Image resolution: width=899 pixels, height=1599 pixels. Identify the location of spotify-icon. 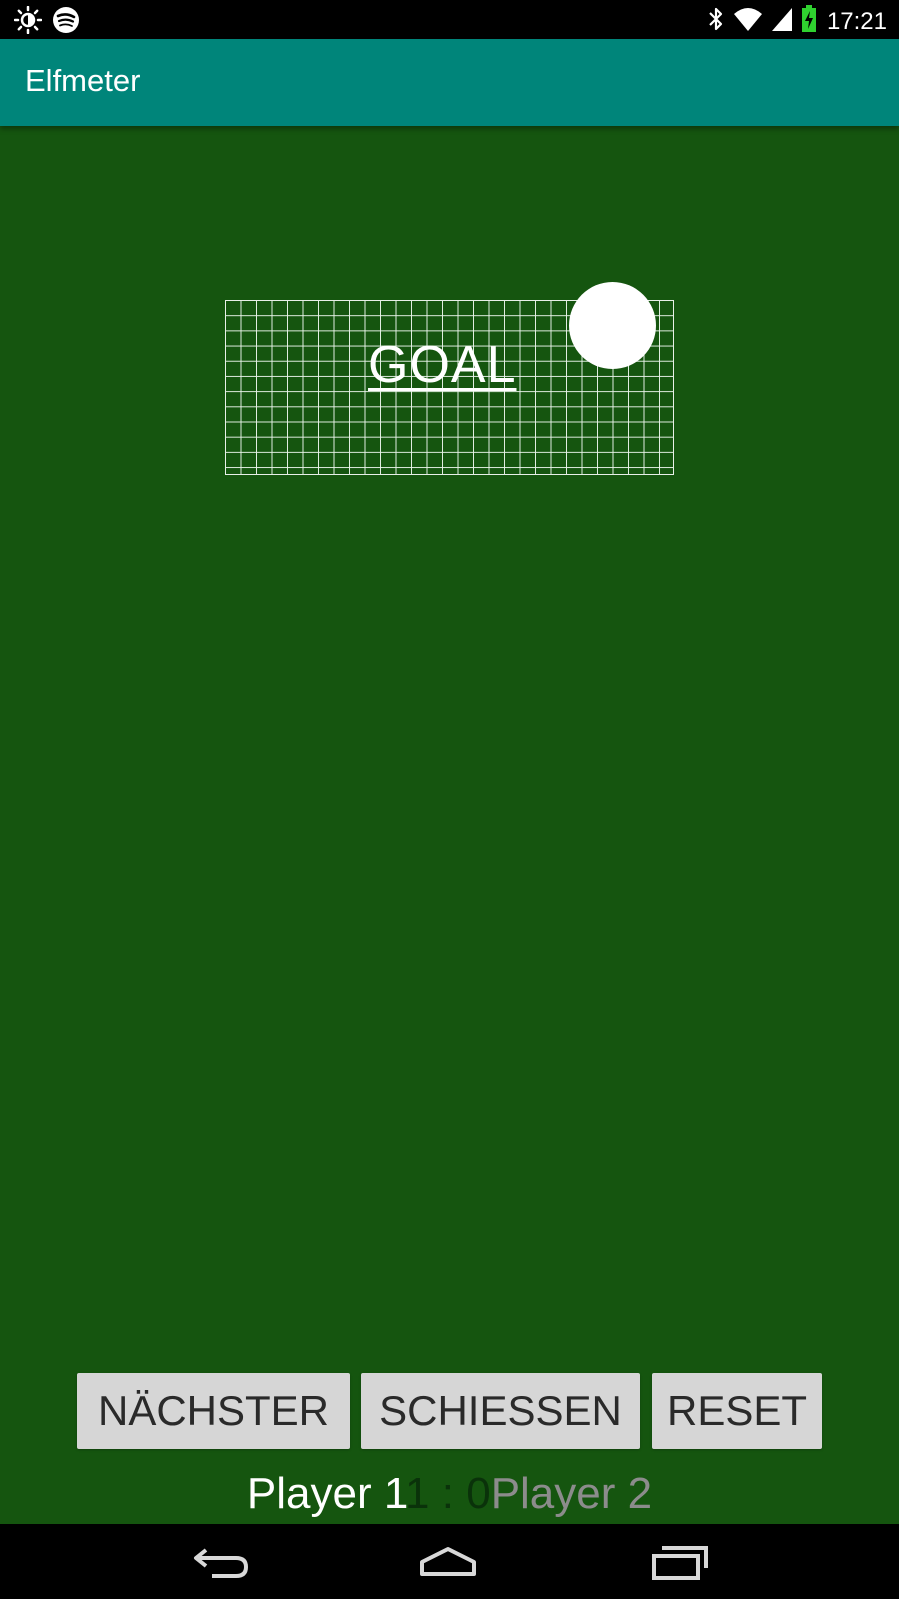
(66, 22).